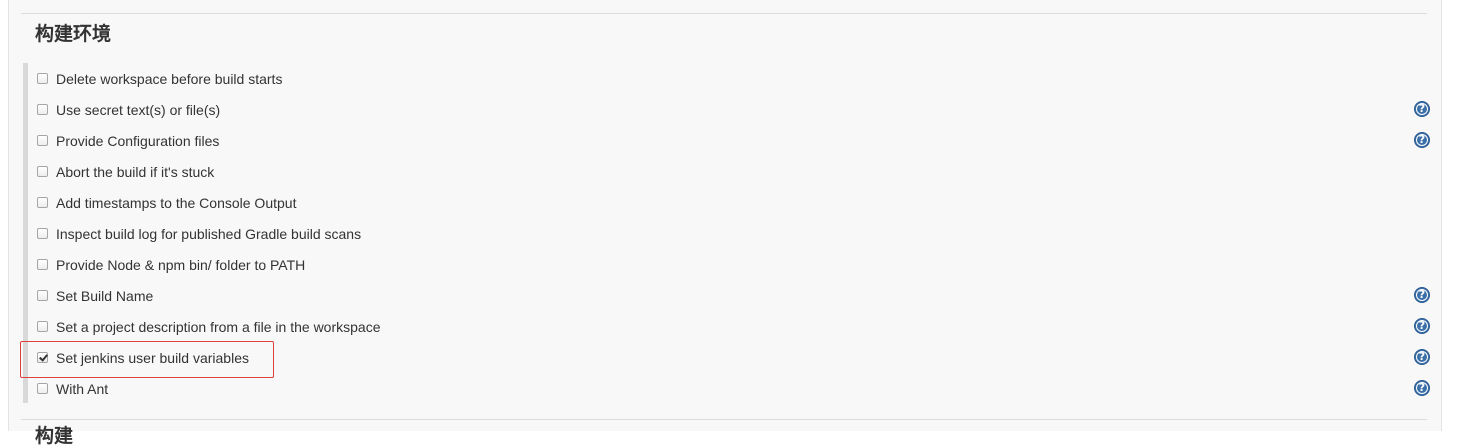 This screenshot has width=1457, height=448. What do you see at coordinates (42, 295) in the screenshot?
I see `checkbox-build-name` at bounding box center [42, 295].